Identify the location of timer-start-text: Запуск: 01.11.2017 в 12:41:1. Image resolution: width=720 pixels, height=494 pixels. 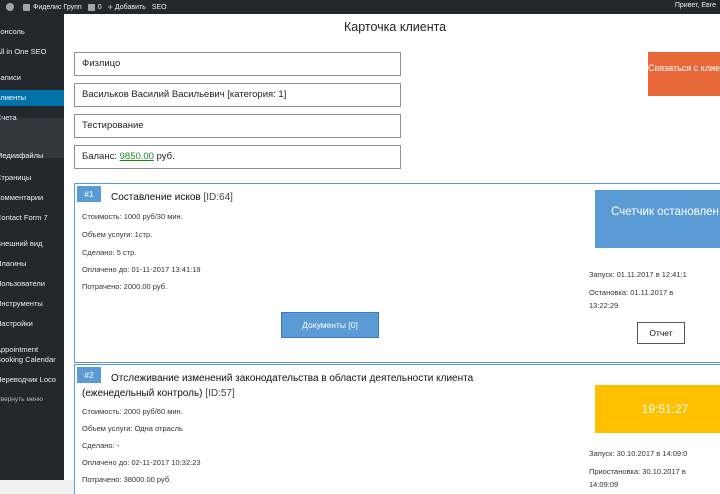
(638, 274).